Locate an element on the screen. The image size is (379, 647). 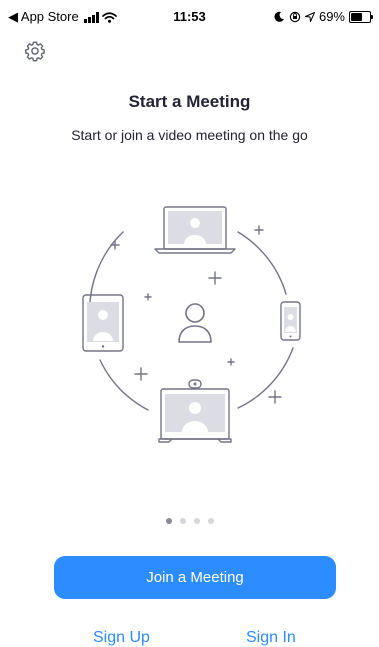
phone-icon is located at coordinates (290, 321).